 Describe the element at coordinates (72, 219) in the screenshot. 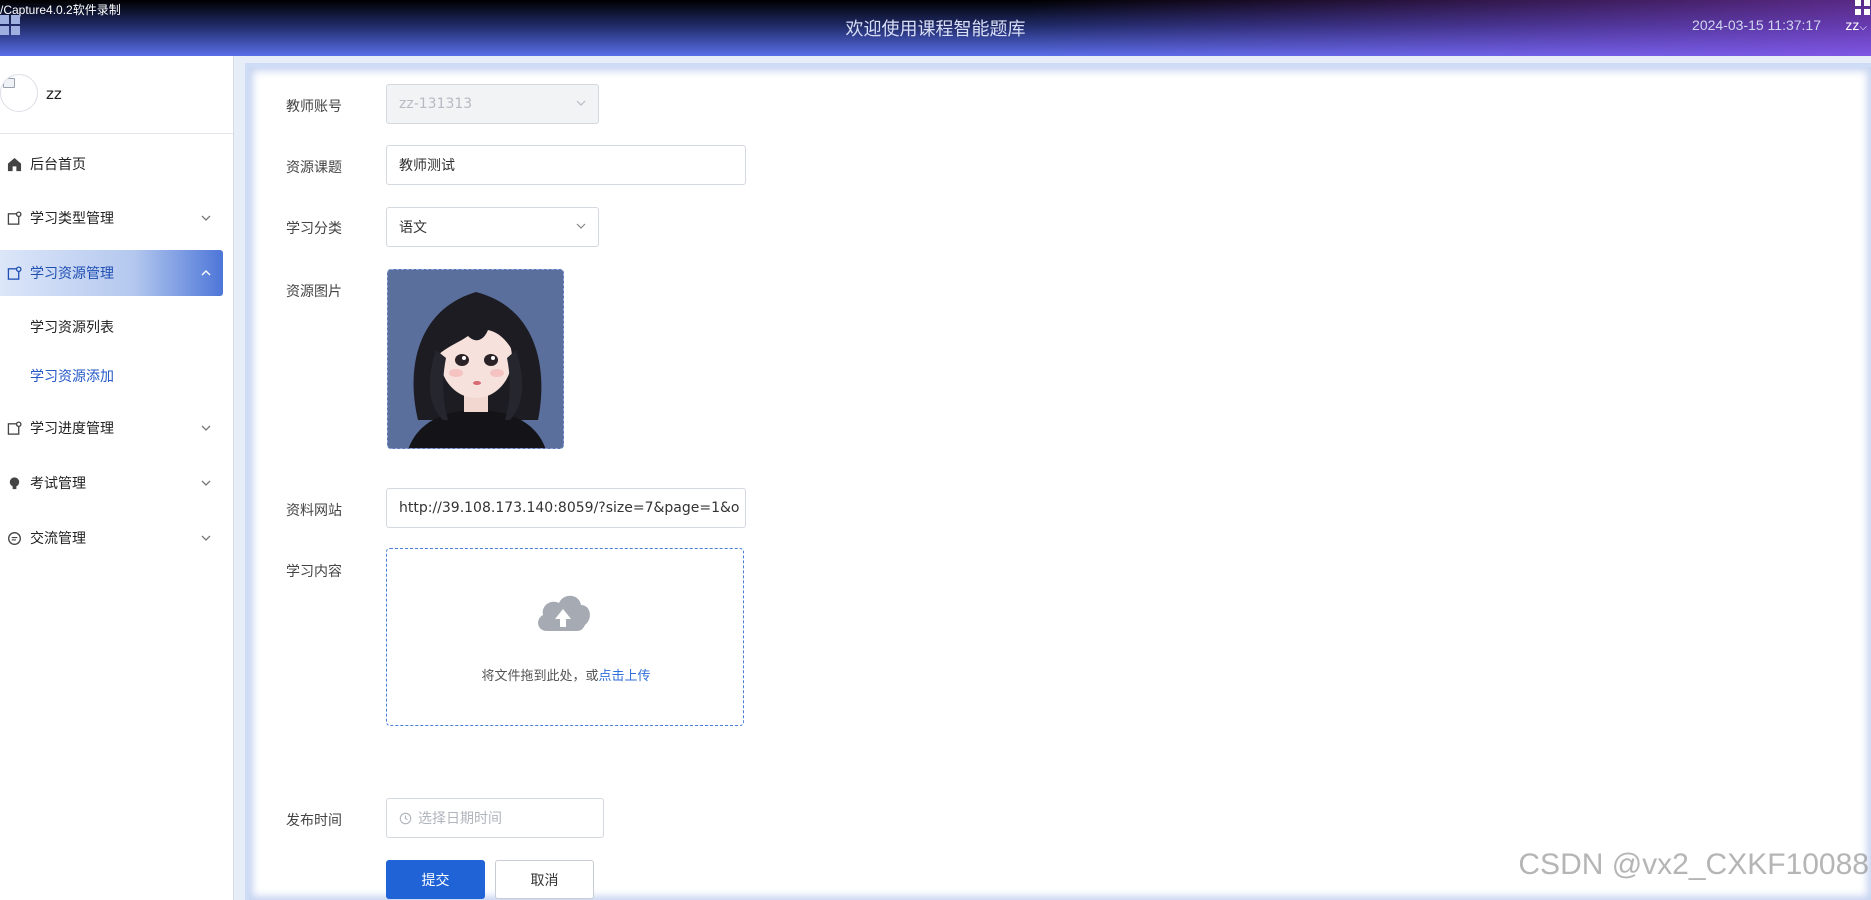

I see `sidebar-item-label: 学习类型管理` at that location.